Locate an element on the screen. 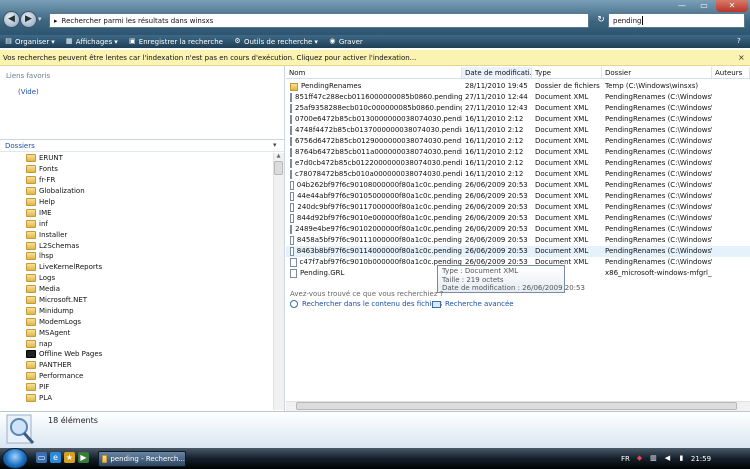  network-icon: ▥ is located at coordinates (653, 458).